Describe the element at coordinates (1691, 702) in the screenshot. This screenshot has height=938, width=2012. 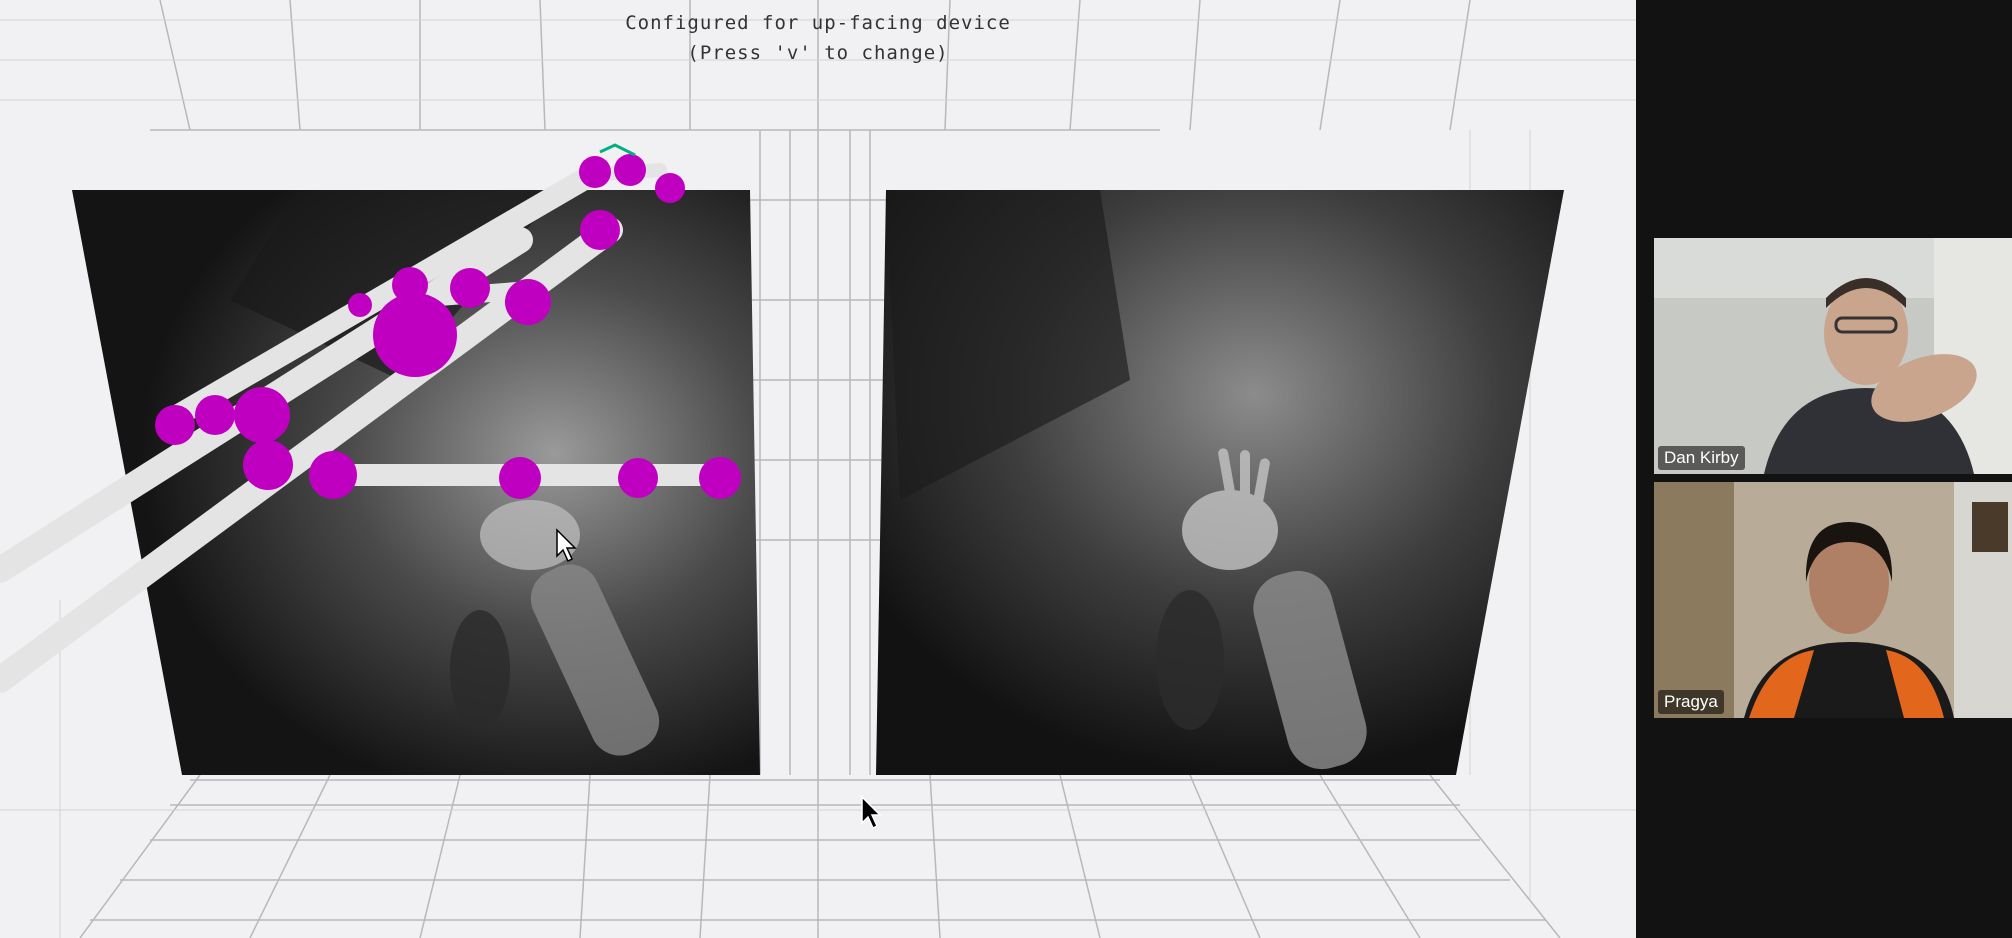
I see `participant-name: Pragya` at that location.